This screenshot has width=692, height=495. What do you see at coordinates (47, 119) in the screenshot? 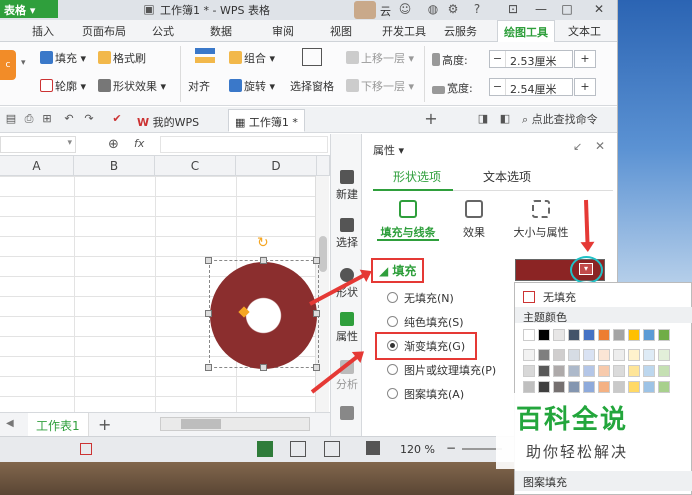
I see `preview-icon: ⊞` at bounding box center [47, 119].